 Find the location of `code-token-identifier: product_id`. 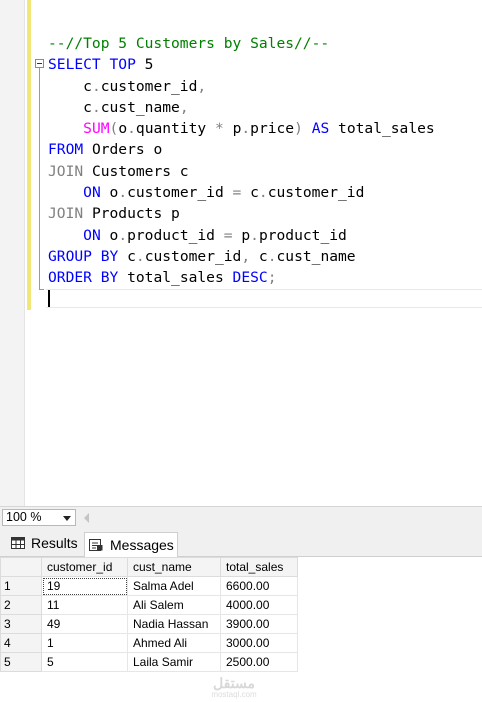

code-token-identifier: product_id is located at coordinates (302, 235).